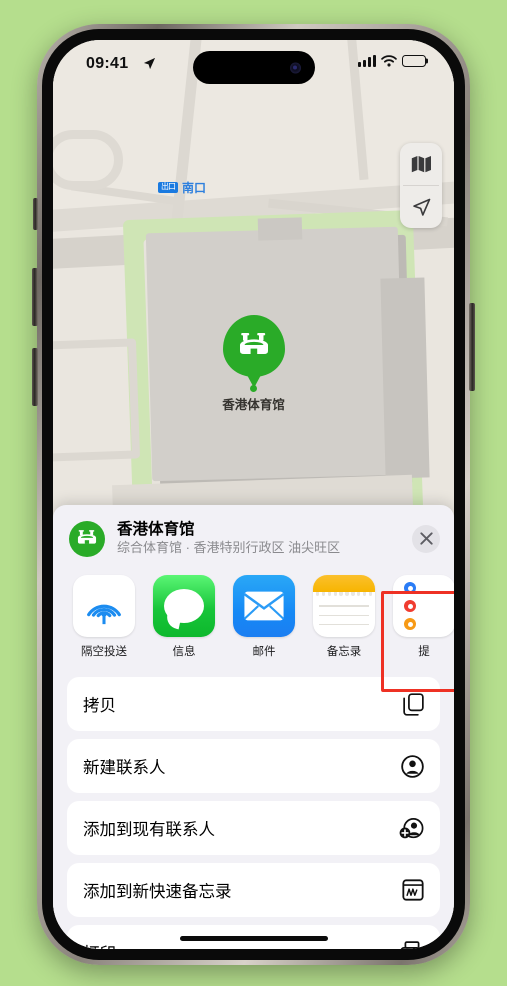  Describe the element at coordinates (411, 828) in the screenshot. I see `person-add-icon` at that location.